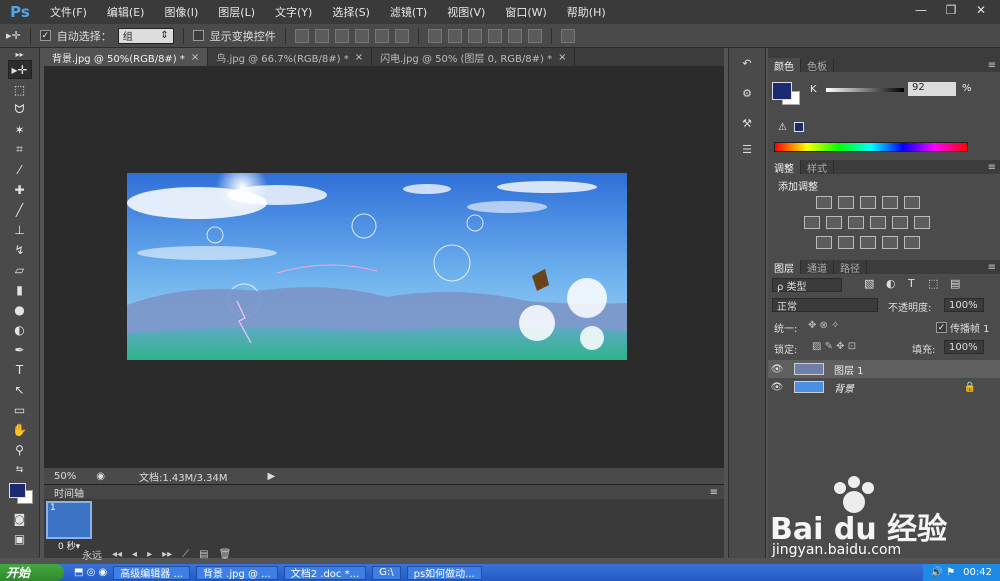  Describe the element at coordinates (824, 242) in the screenshot. I see `invert-icon` at that location.